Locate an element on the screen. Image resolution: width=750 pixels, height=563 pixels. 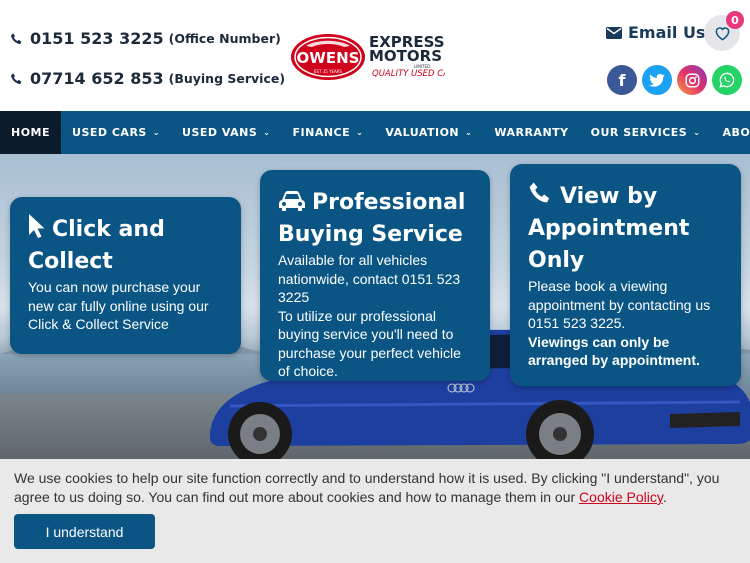
nav-item-label: FINANCE is located at coordinates (321, 132).